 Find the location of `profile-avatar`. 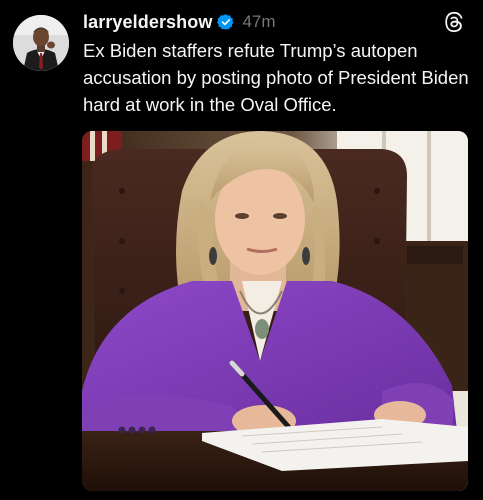

profile-avatar is located at coordinates (41, 43).